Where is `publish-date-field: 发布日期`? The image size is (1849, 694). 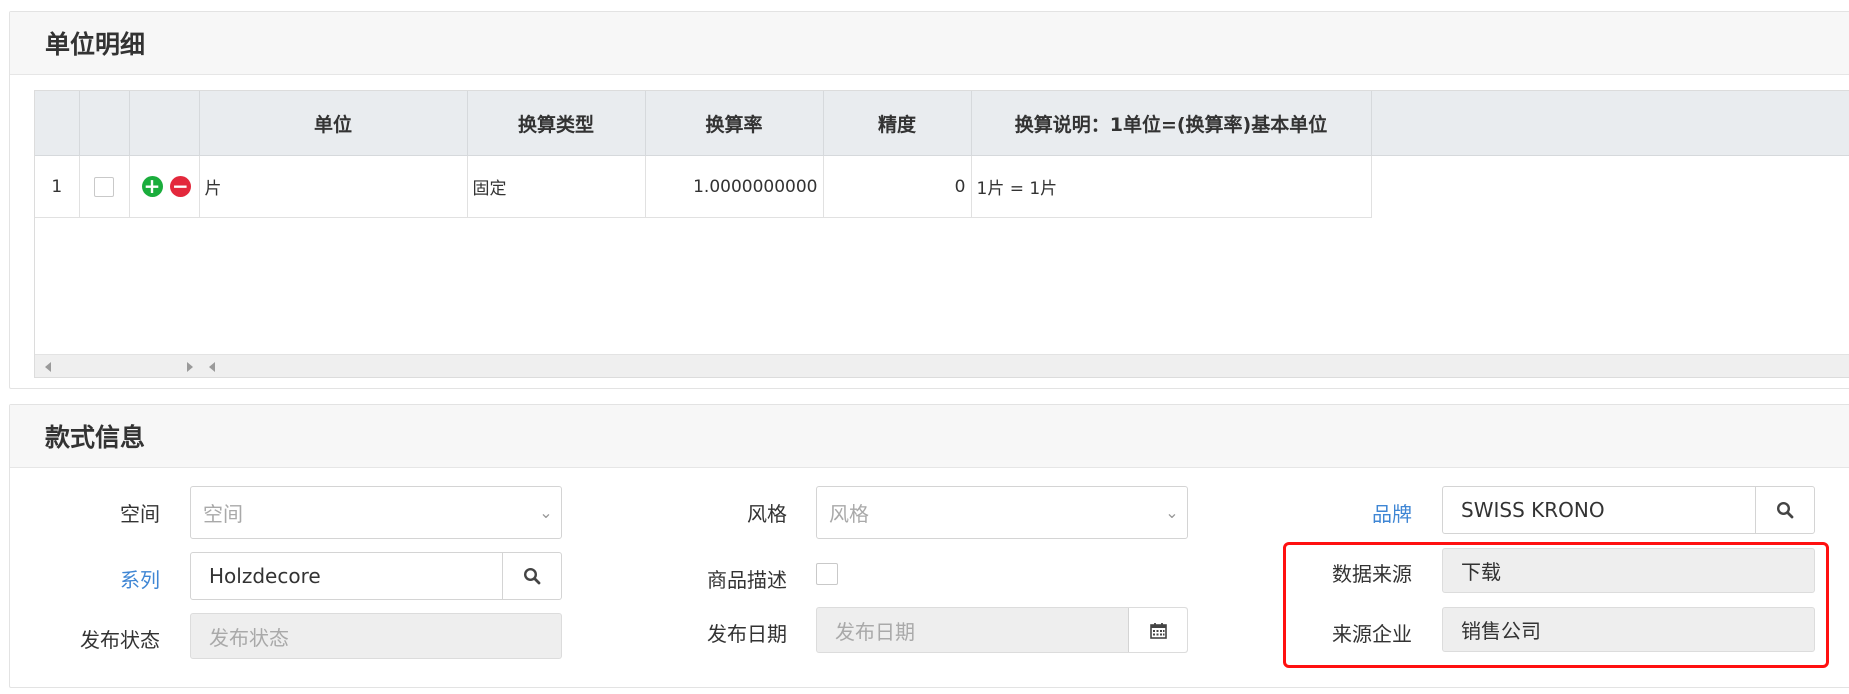 publish-date-field: 发布日期 is located at coordinates (1002, 630).